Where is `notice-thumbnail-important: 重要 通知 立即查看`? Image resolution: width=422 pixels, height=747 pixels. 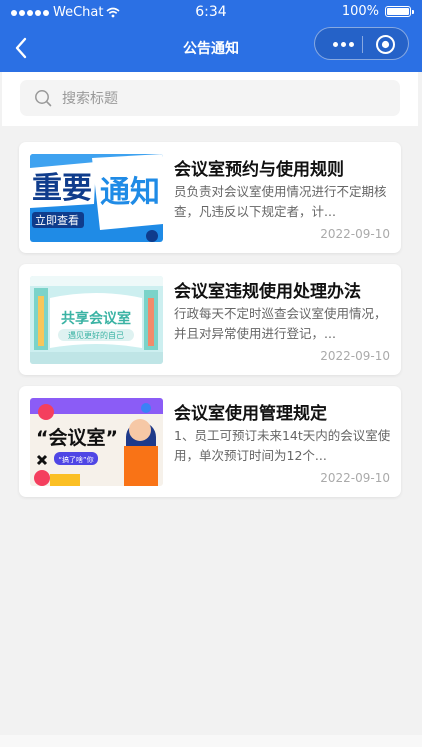
notice-thumbnail-important: 重要 通知 立即查看 is located at coordinates (96, 198).